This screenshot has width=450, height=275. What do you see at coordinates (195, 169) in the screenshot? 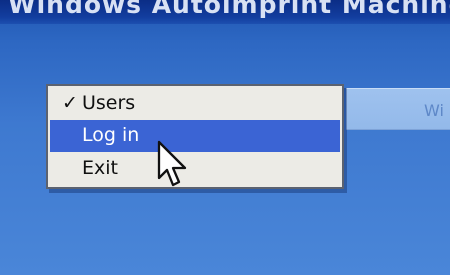
I see `menu-item-exit: Exit` at bounding box center [195, 169].